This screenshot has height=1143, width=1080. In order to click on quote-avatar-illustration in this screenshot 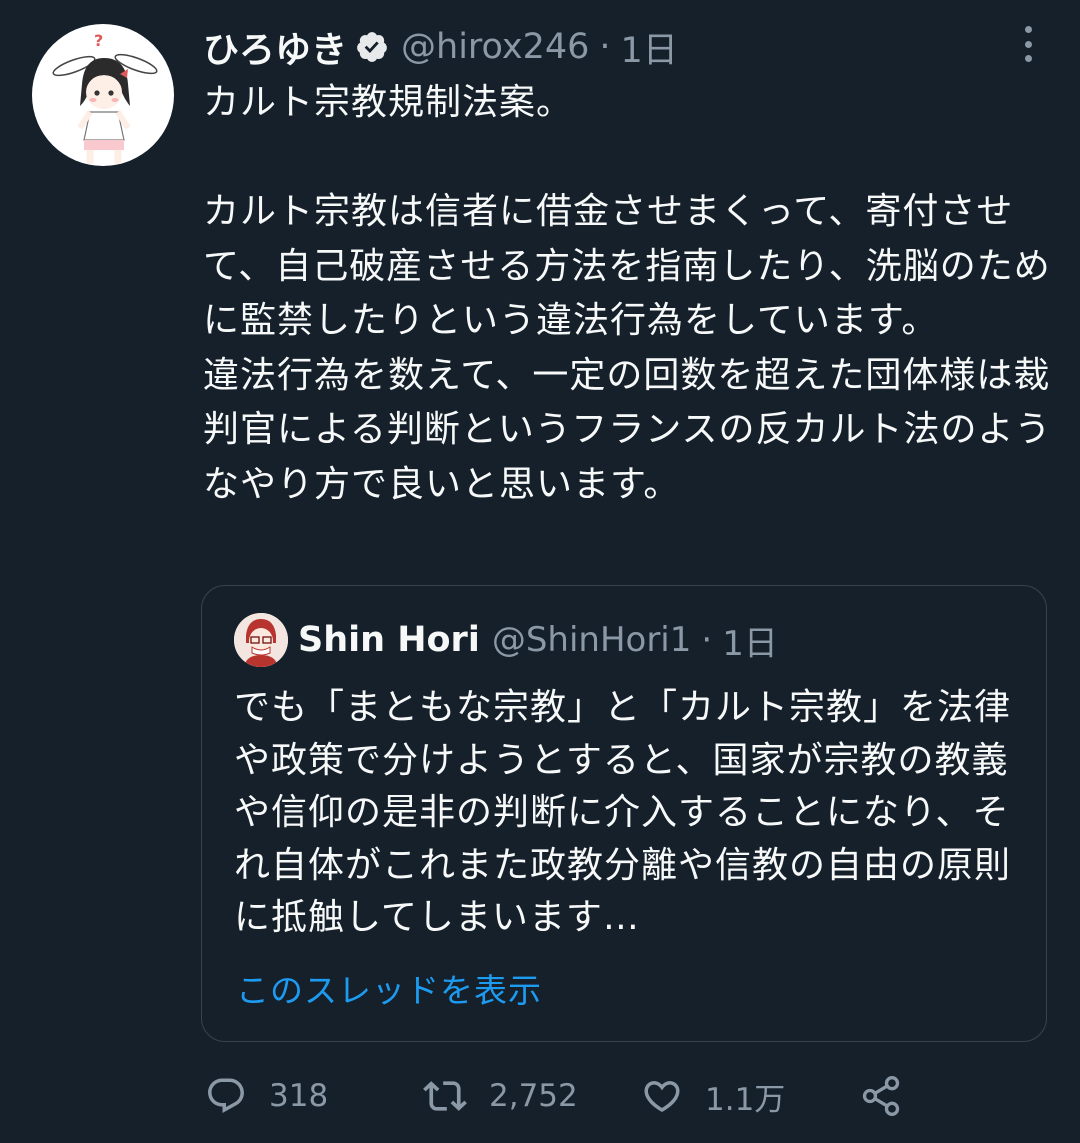, I will do `click(261, 640)`.